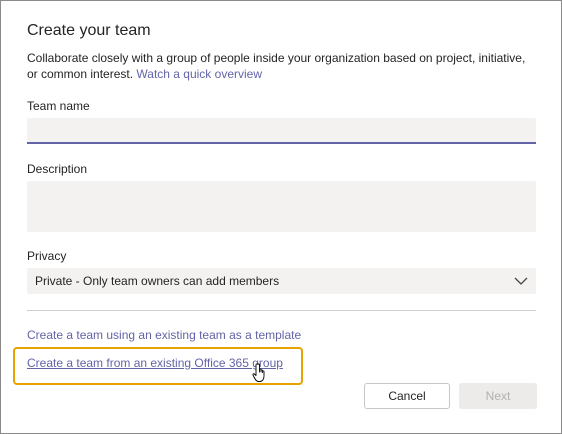 The image size is (562, 434). Describe the element at coordinates (57, 169) in the screenshot. I see `description-label: Description` at that location.